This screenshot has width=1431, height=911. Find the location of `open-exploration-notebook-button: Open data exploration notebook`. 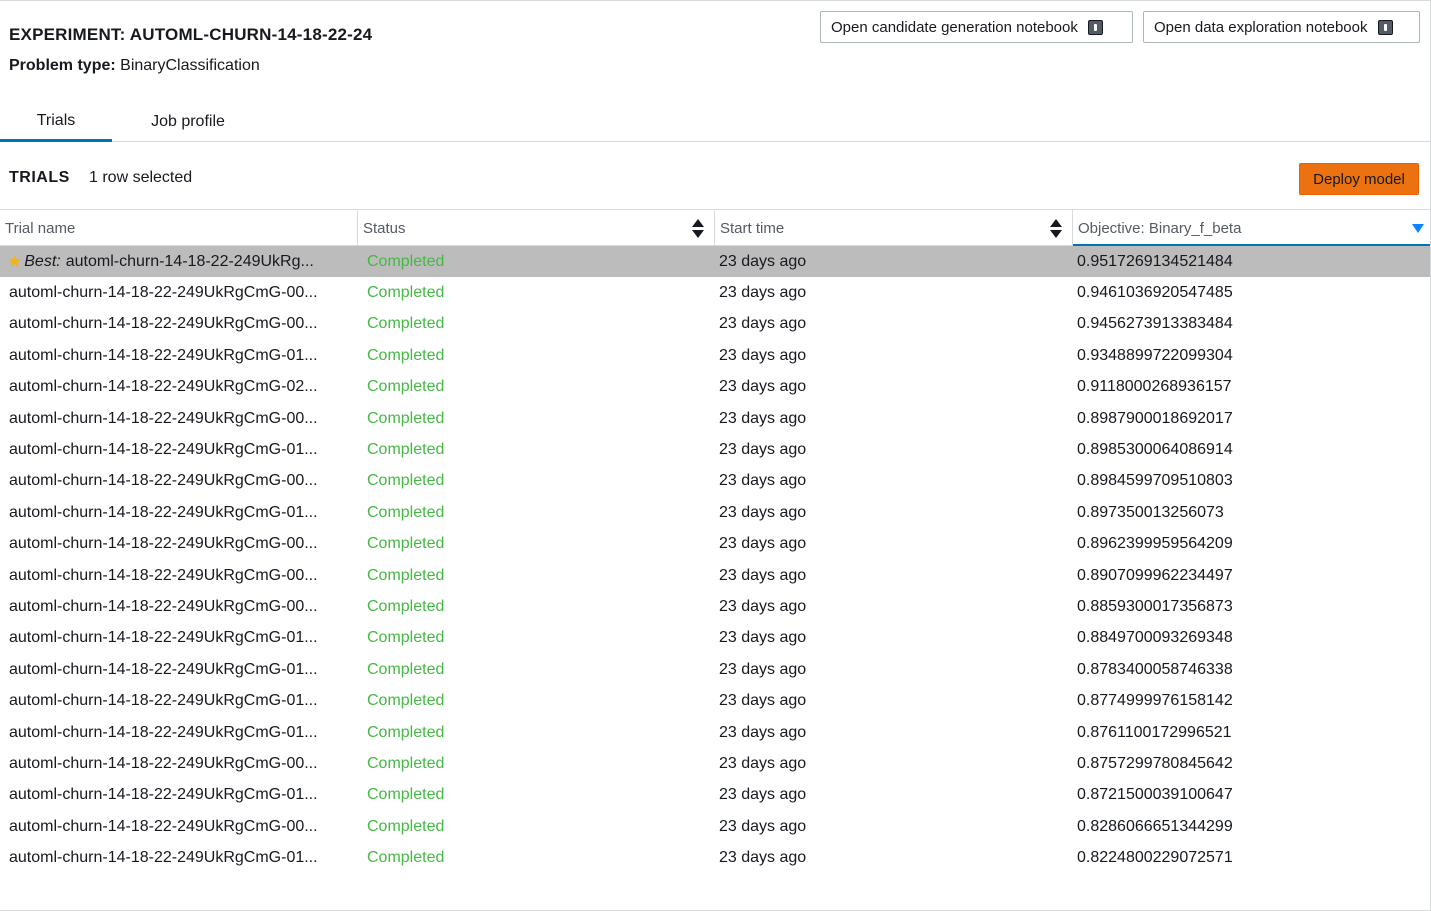

open-exploration-notebook-button: Open data exploration notebook is located at coordinates (1281, 27).